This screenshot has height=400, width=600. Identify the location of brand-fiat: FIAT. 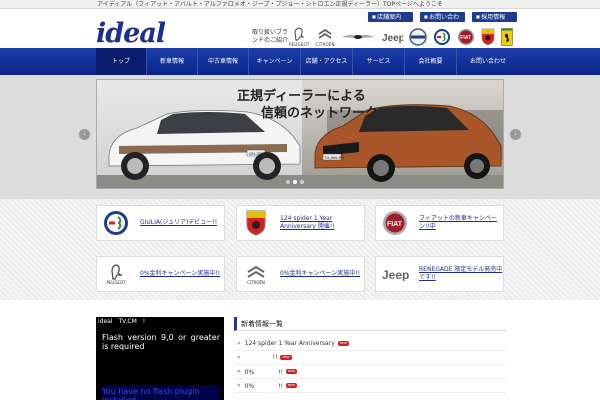
(466, 37).